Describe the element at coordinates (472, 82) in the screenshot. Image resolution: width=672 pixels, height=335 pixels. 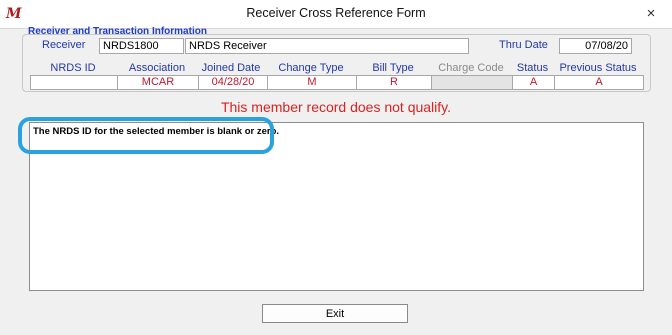
I see `cell-charge-code` at that location.